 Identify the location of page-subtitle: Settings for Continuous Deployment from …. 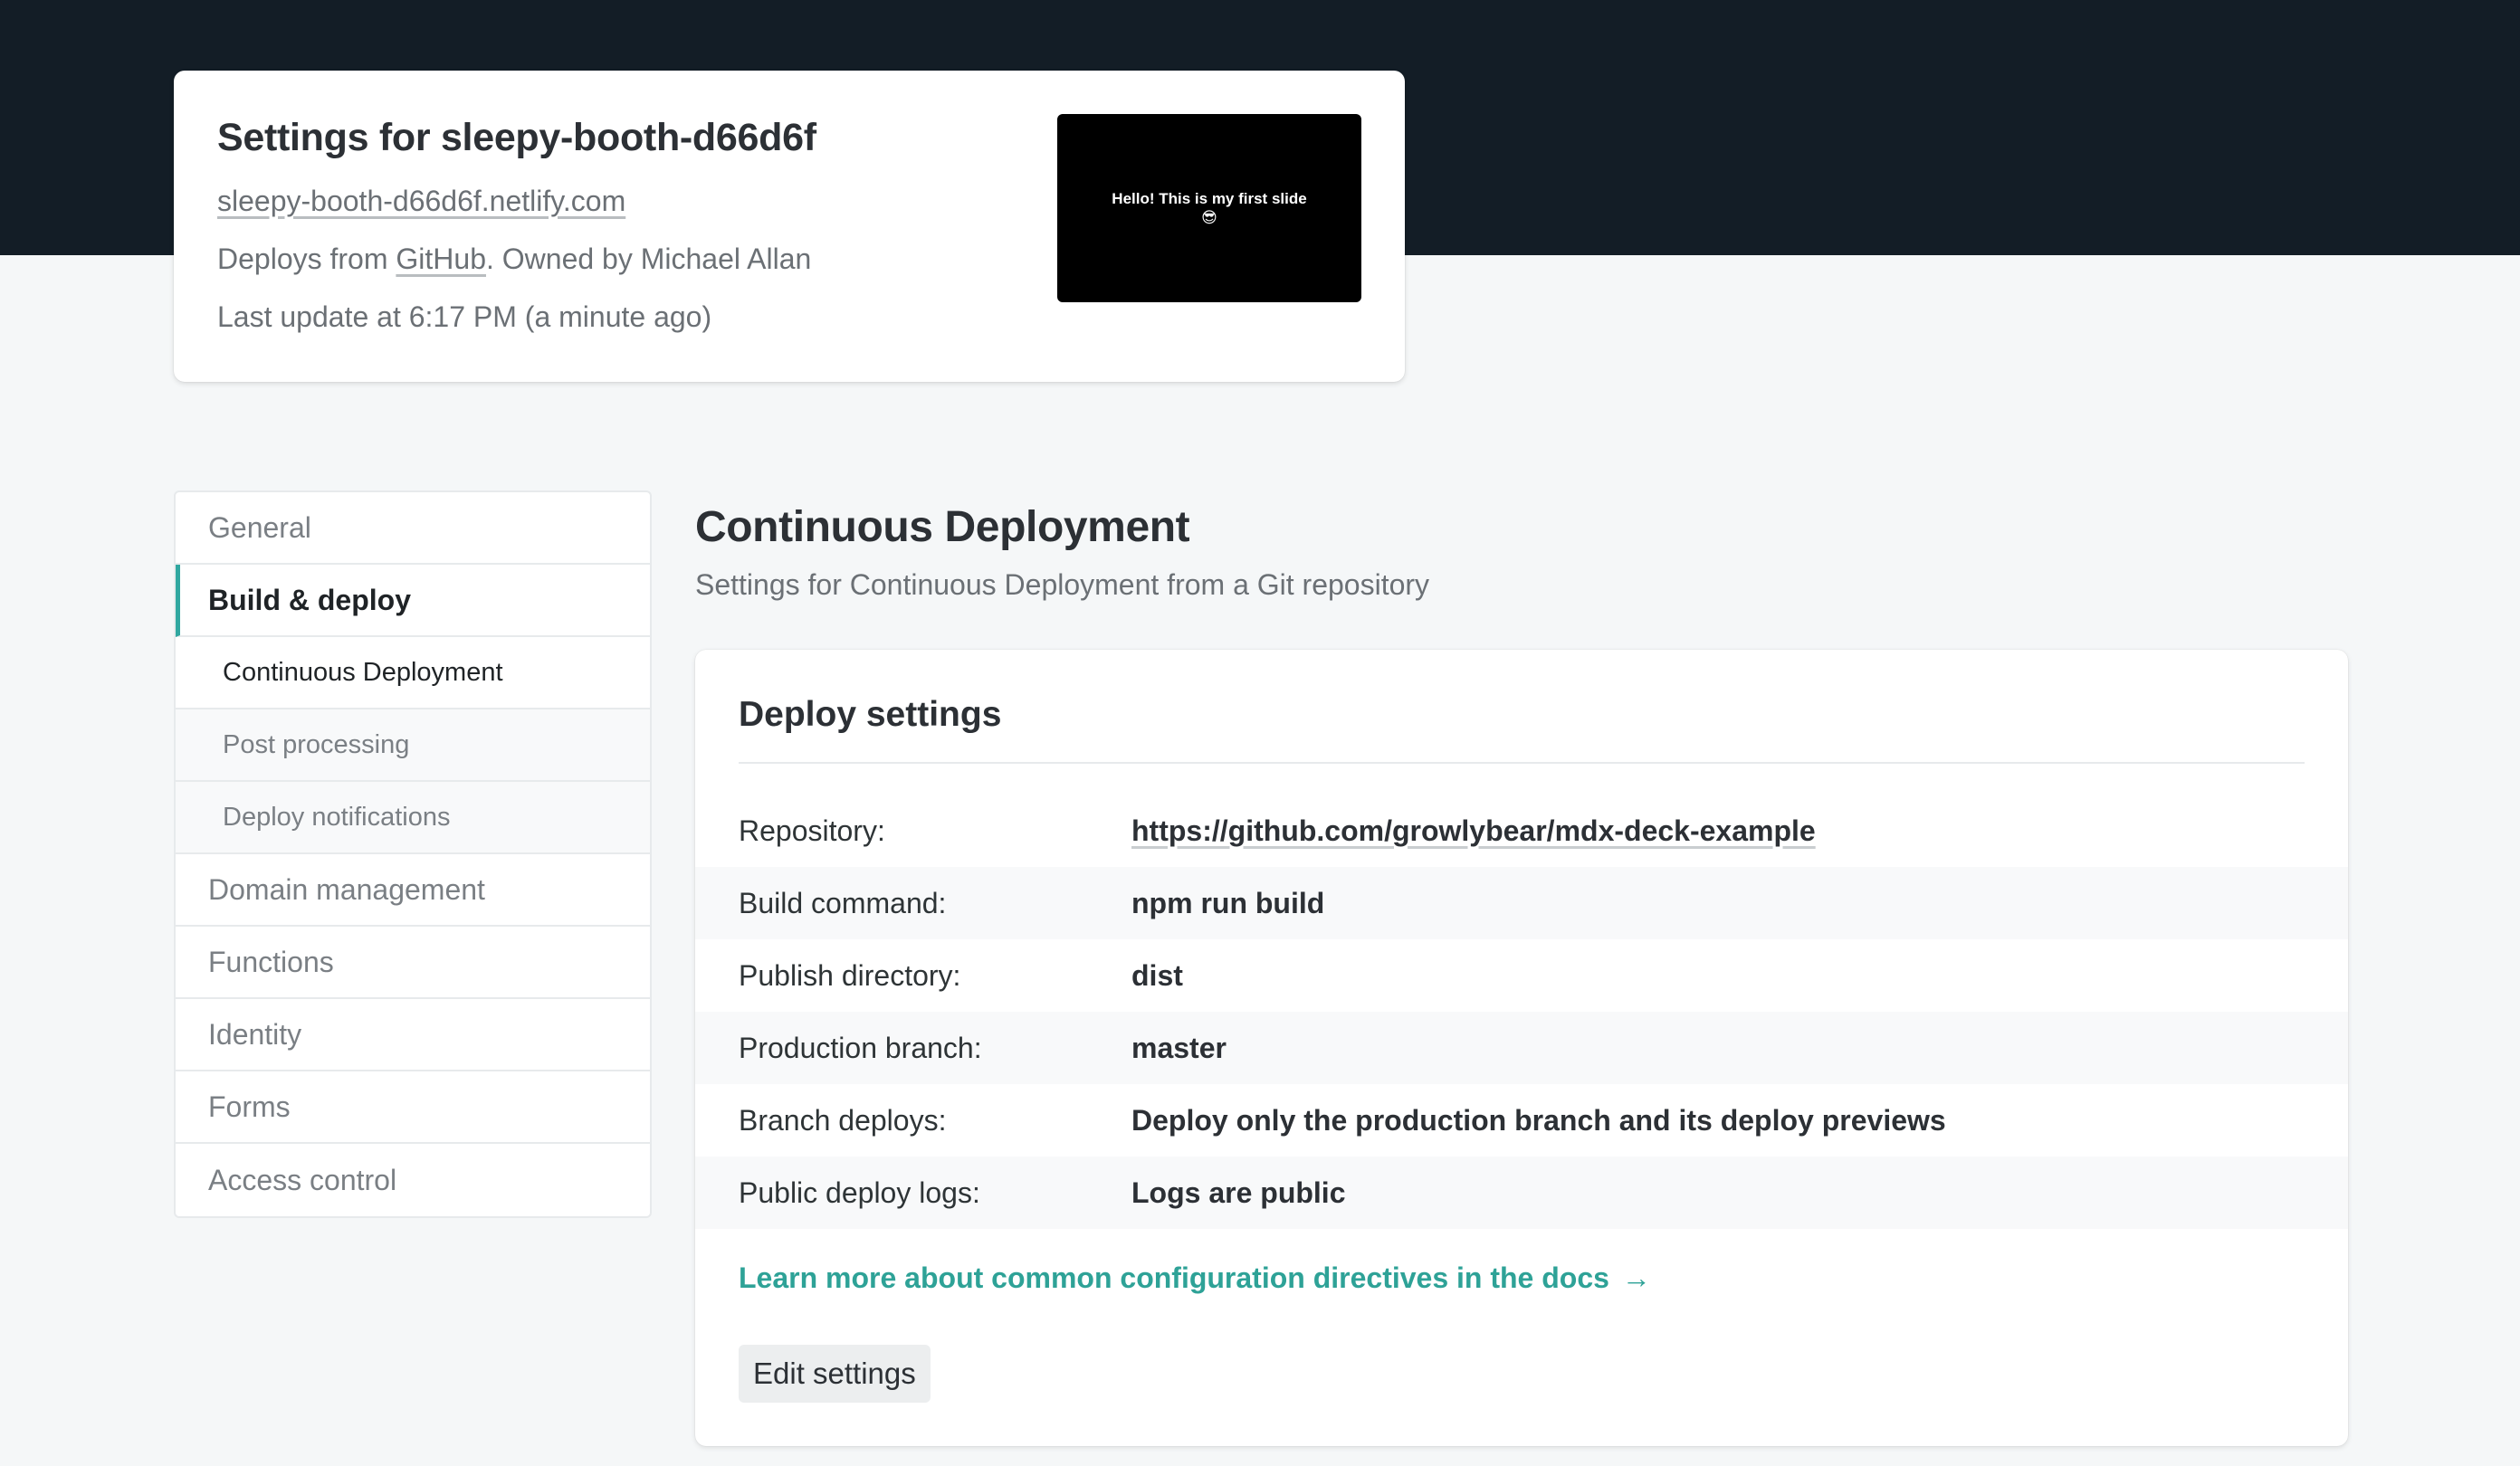
(1062, 584).